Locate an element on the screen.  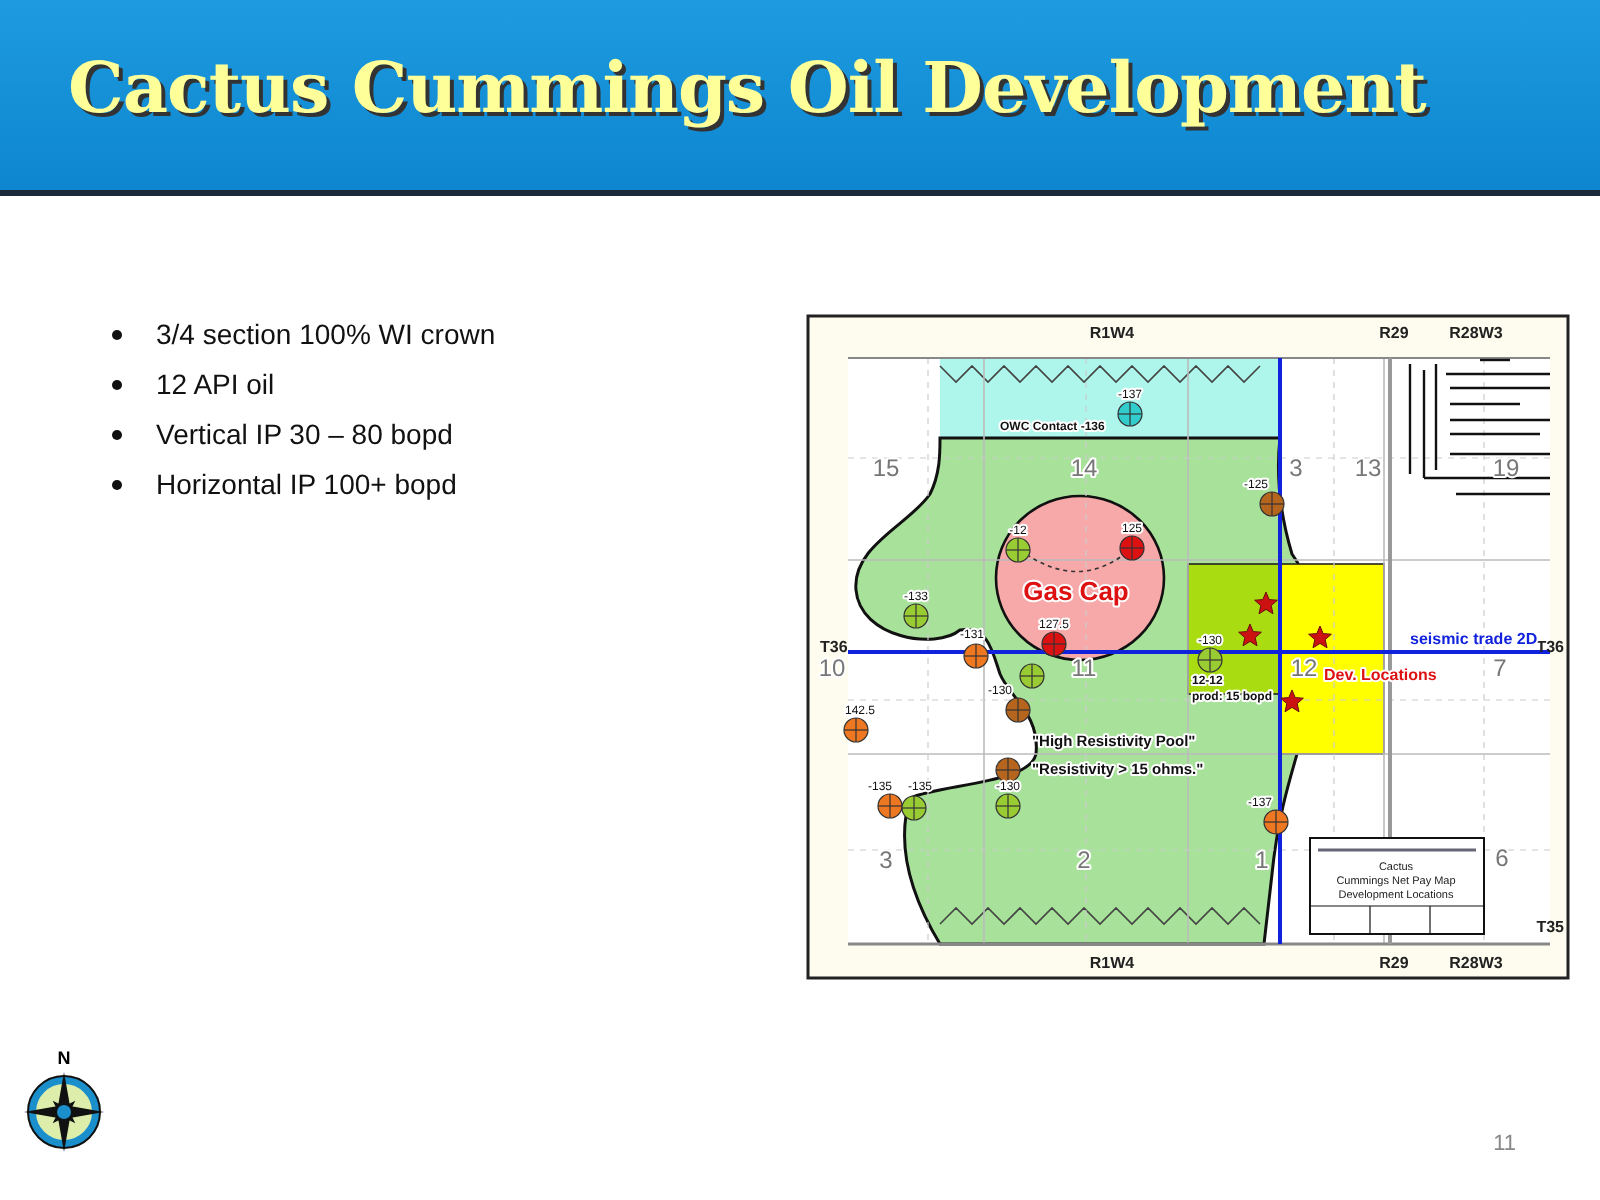
township-label: T35 is located at coordinates (1550, 927).